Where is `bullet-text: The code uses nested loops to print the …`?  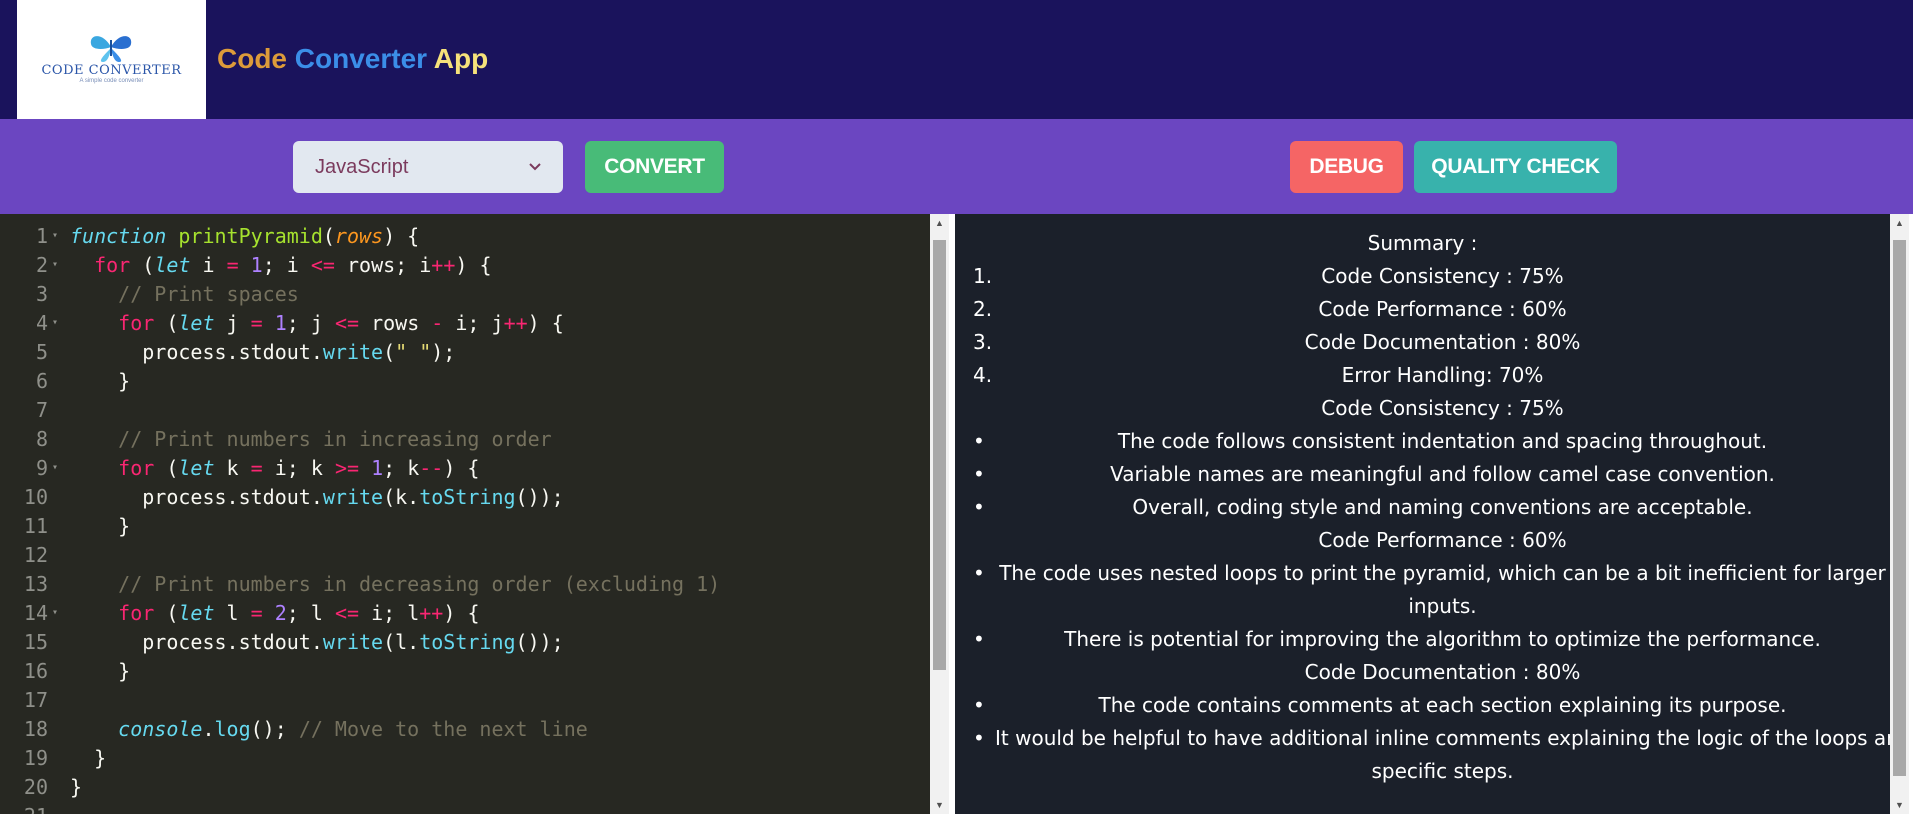 bullet-text: The code uses nested loops to print the … is located at coordinates (1442, 573).